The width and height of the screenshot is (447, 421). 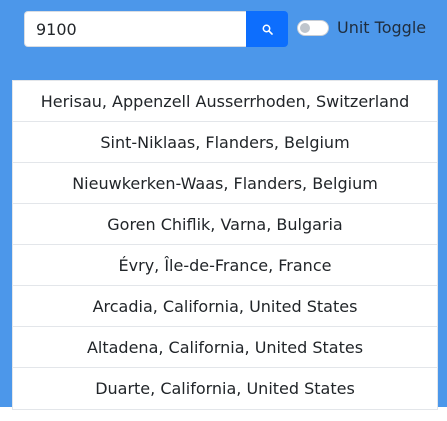 What do you see at coordinates (225, 142) in the screenshot?
I see `result-item: Sint-Niklaas, Flanders, Belgium` at bounding box center [225, 142].